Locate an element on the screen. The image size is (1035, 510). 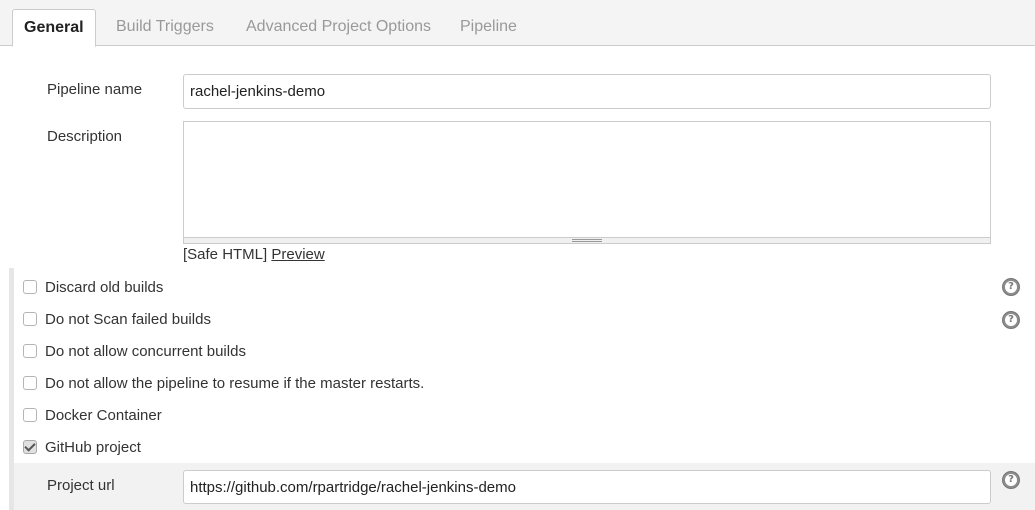
option-label: Do not Scan failed builds is located at coordinates (128, 319).